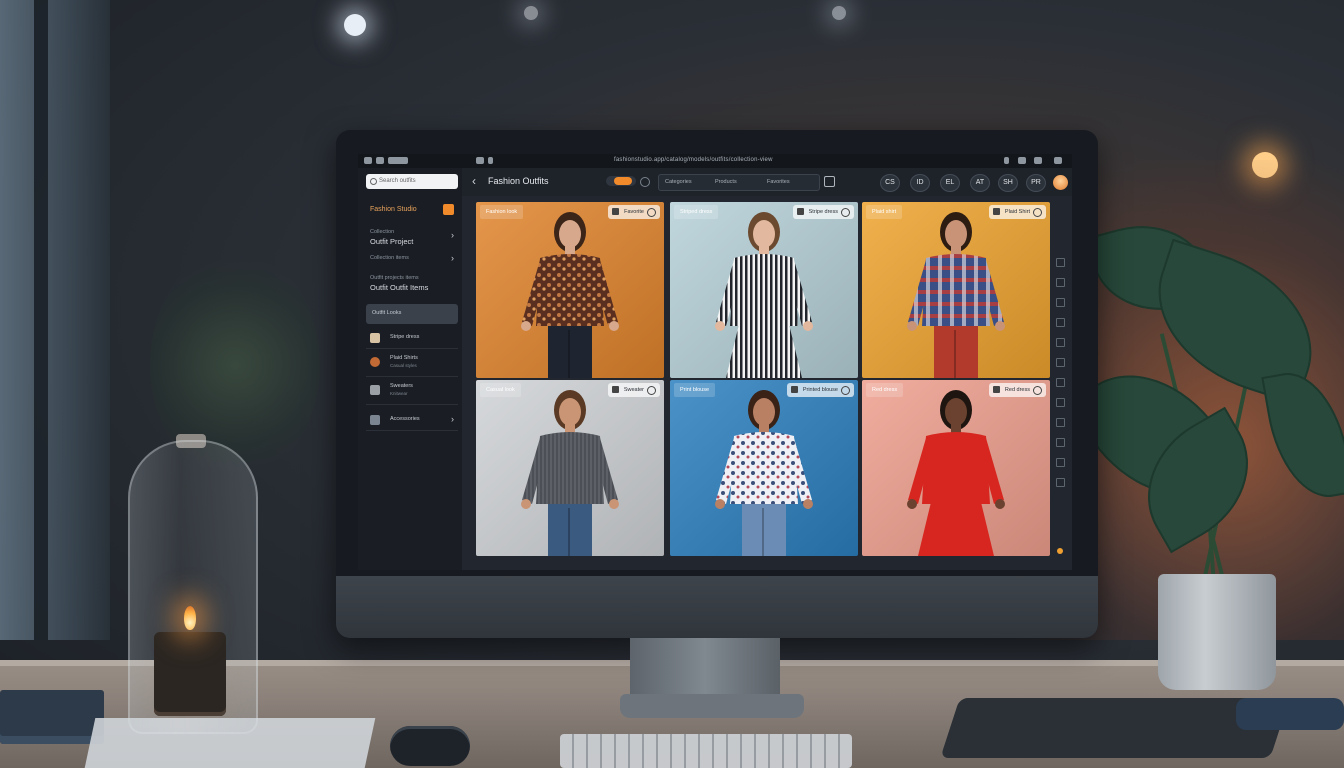 This screenshot has height=768, width=1344. I want to click on refresh-icon, so click(490, 160).